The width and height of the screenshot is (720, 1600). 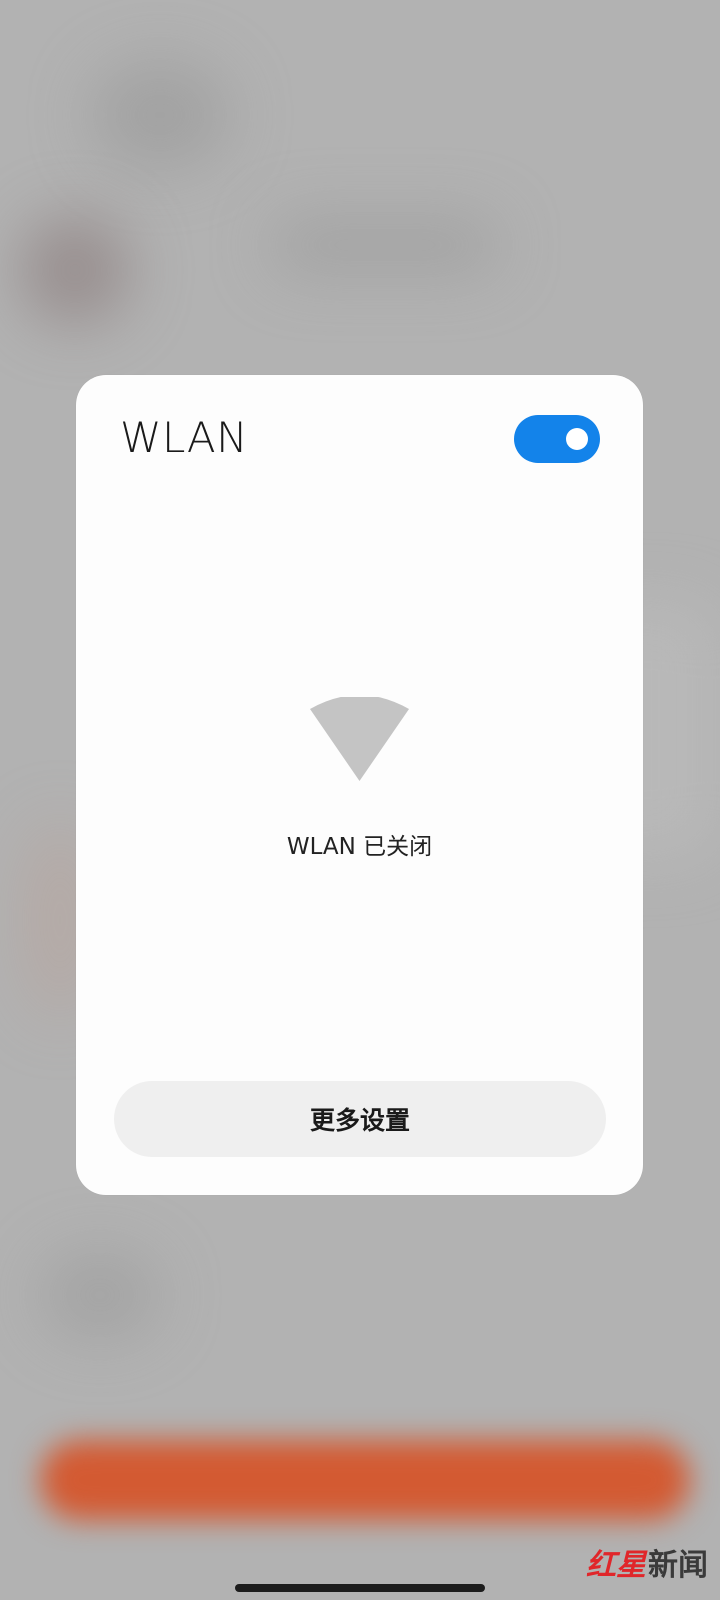 What do you see at coordinates (359, 847) in the screenshot?
I see `wlan-status-text: WLAN 已关闭` at bounding box center [359, 847].